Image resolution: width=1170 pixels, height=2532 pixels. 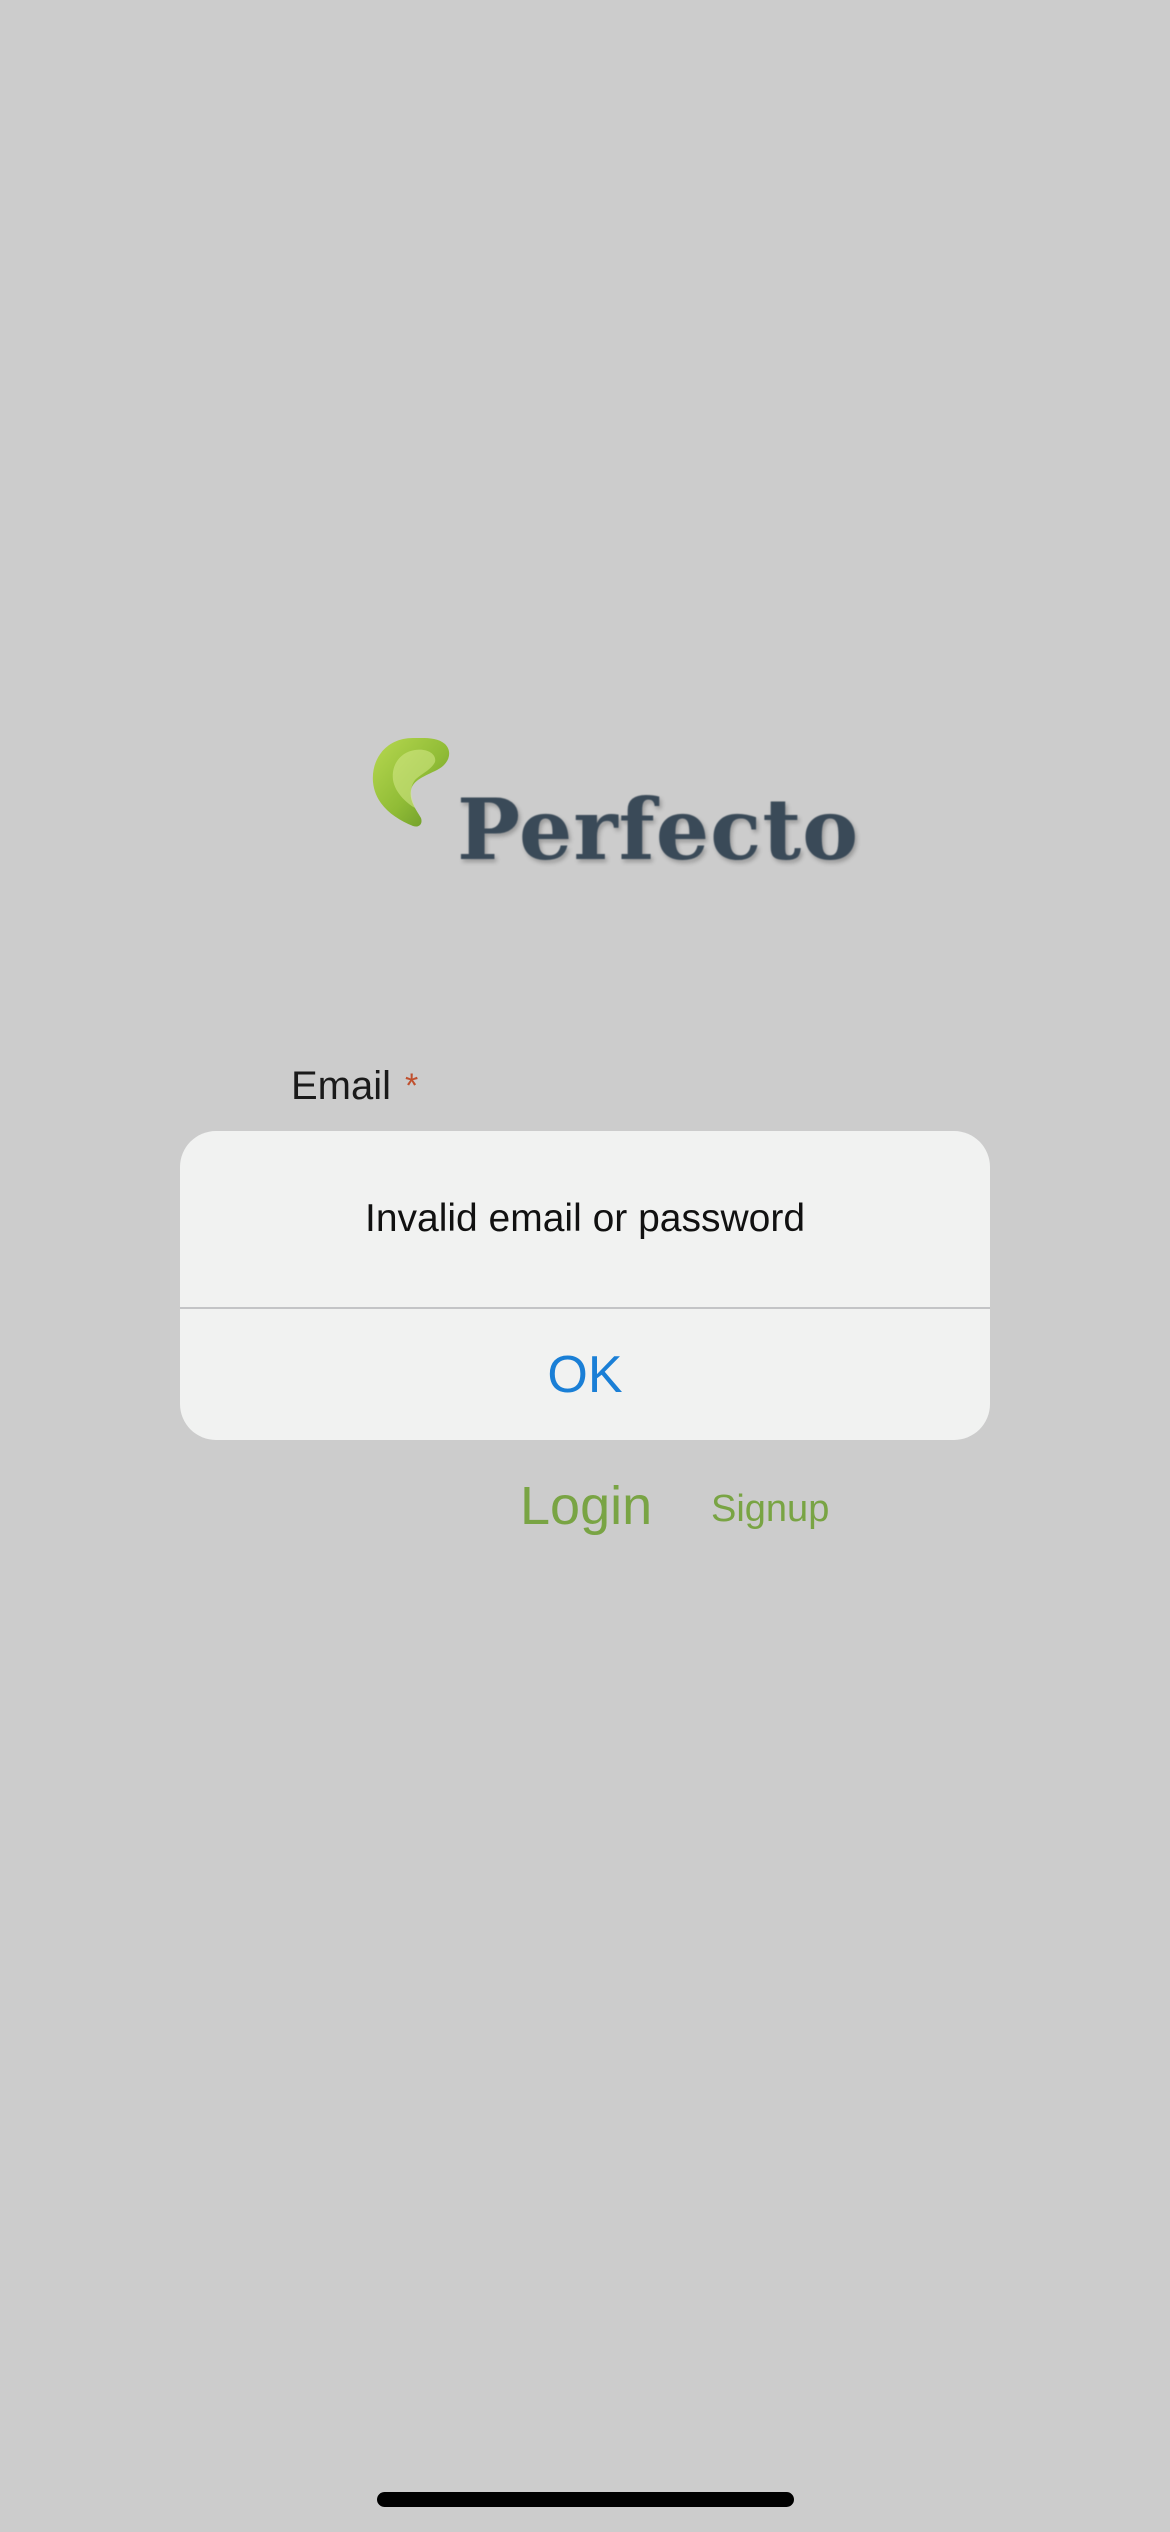 What do you see at coordinates (770, 1509) in the screenshot?
I see `signup-button: Signup` at bounding box center [770, 1509].